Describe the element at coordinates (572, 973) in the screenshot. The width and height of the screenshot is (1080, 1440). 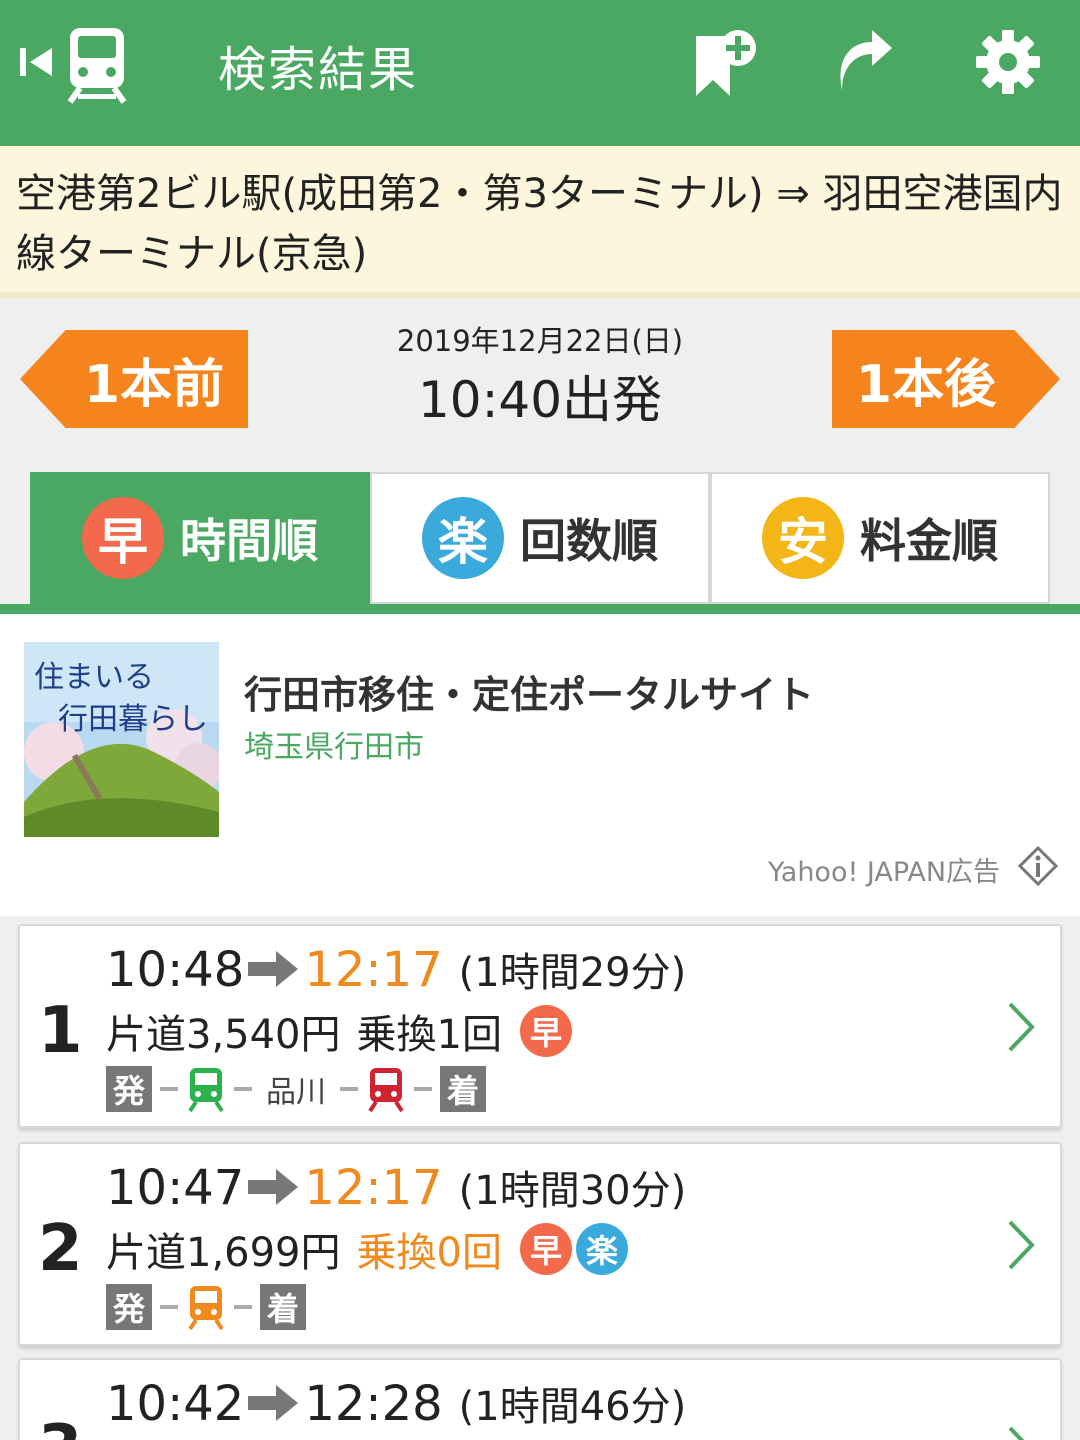
I see `duration: (1時間29分)` at that location.